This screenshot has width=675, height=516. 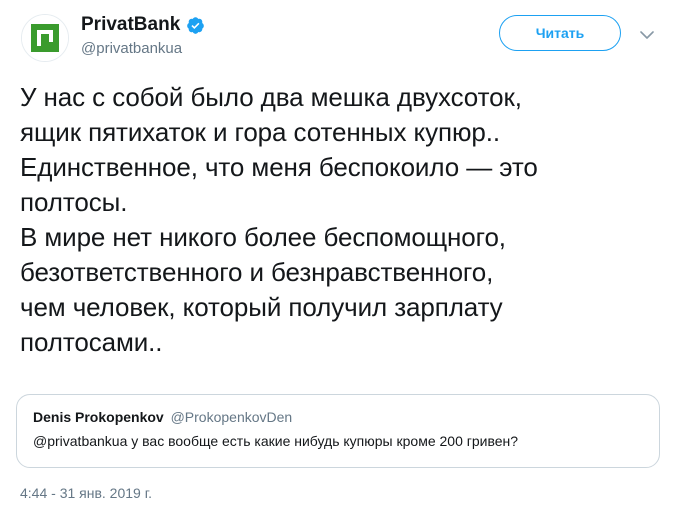 What do you see at coordinates (271, 97) in the screenshot?
I see `tweet-text-line: У нас с собой было два мешка двухсоток,` at bounding box center [271, 97].